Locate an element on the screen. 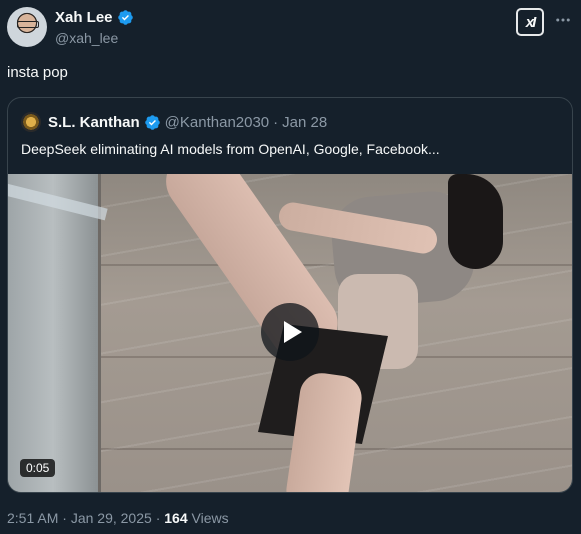 The width and height of the screenshot is (581, 534). tweet-date: Jan 29, 2025 is located at coordinates (111, 518).